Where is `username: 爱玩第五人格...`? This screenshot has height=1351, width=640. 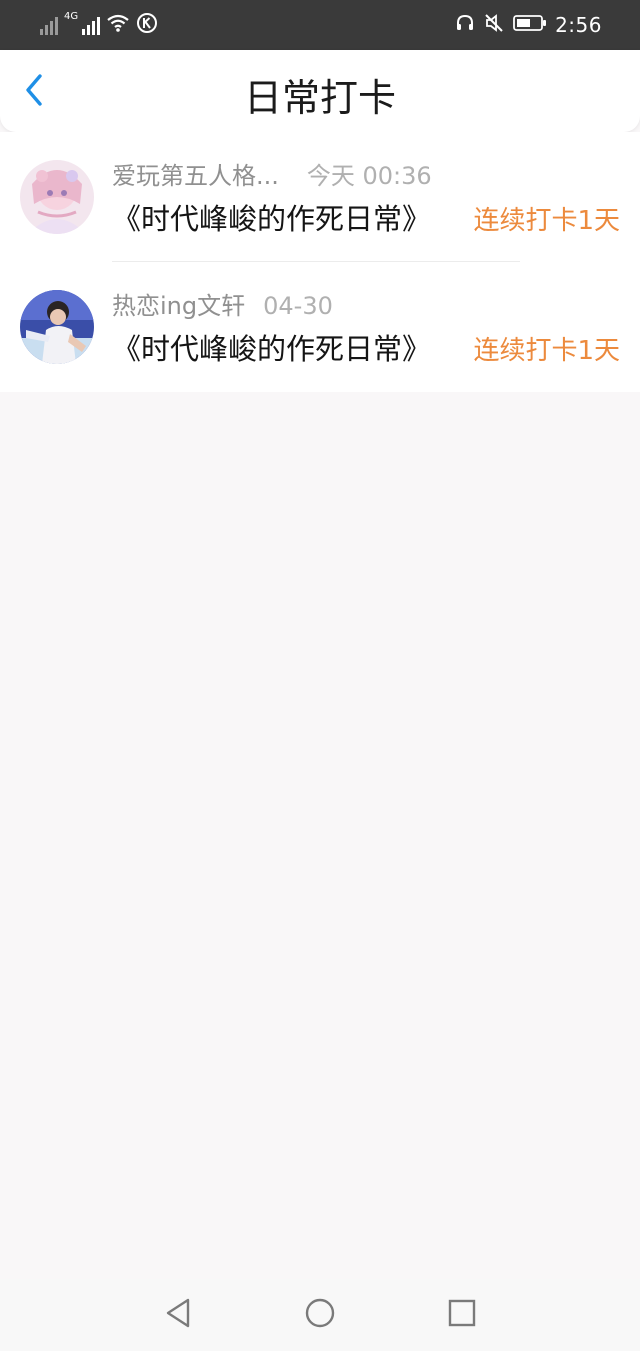 username: 爱玩第五人格... is located at coordinates (195, 176).